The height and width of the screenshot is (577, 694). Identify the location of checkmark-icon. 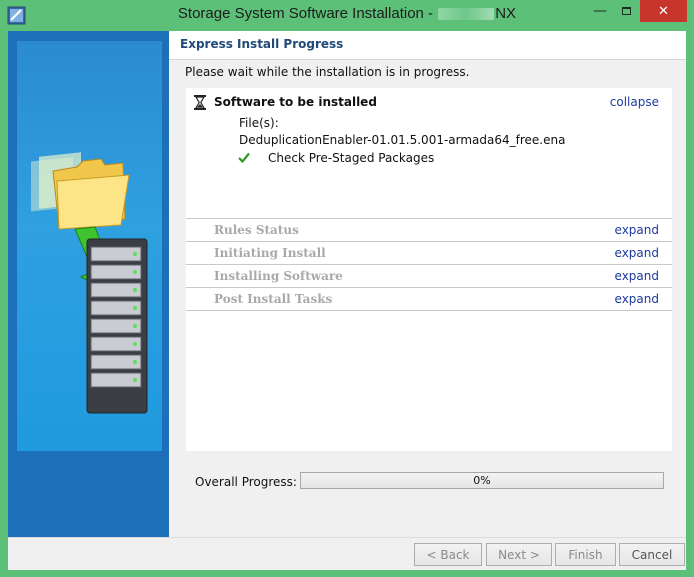
(244, 157).